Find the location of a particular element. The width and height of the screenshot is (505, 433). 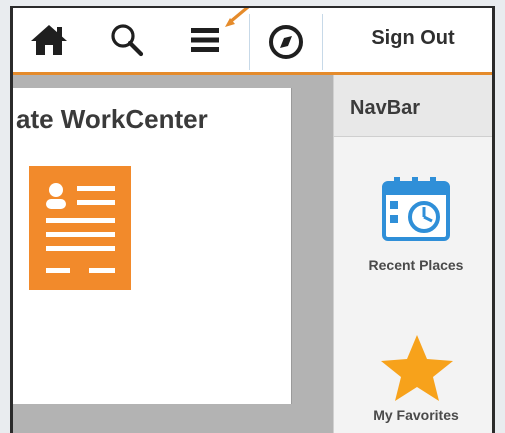

navbar-item-label: My Favorites is located at coordinates (416, 415).